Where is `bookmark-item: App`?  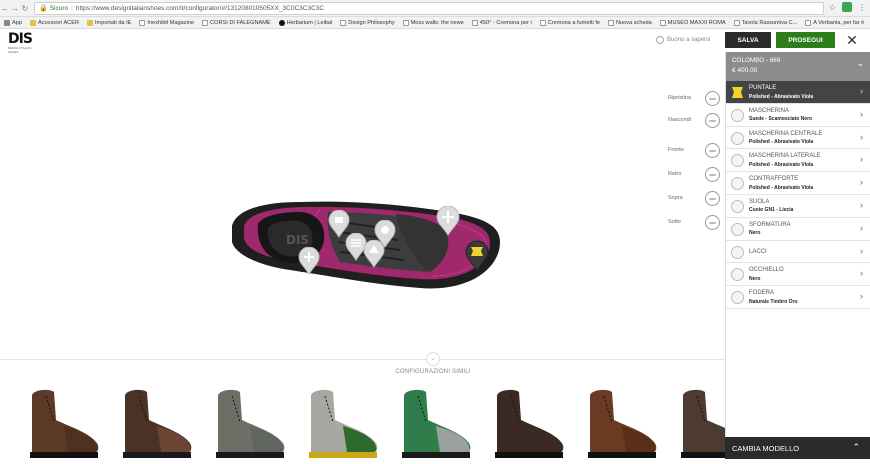 bookmark-item: App is located at coordinates (13, 22).